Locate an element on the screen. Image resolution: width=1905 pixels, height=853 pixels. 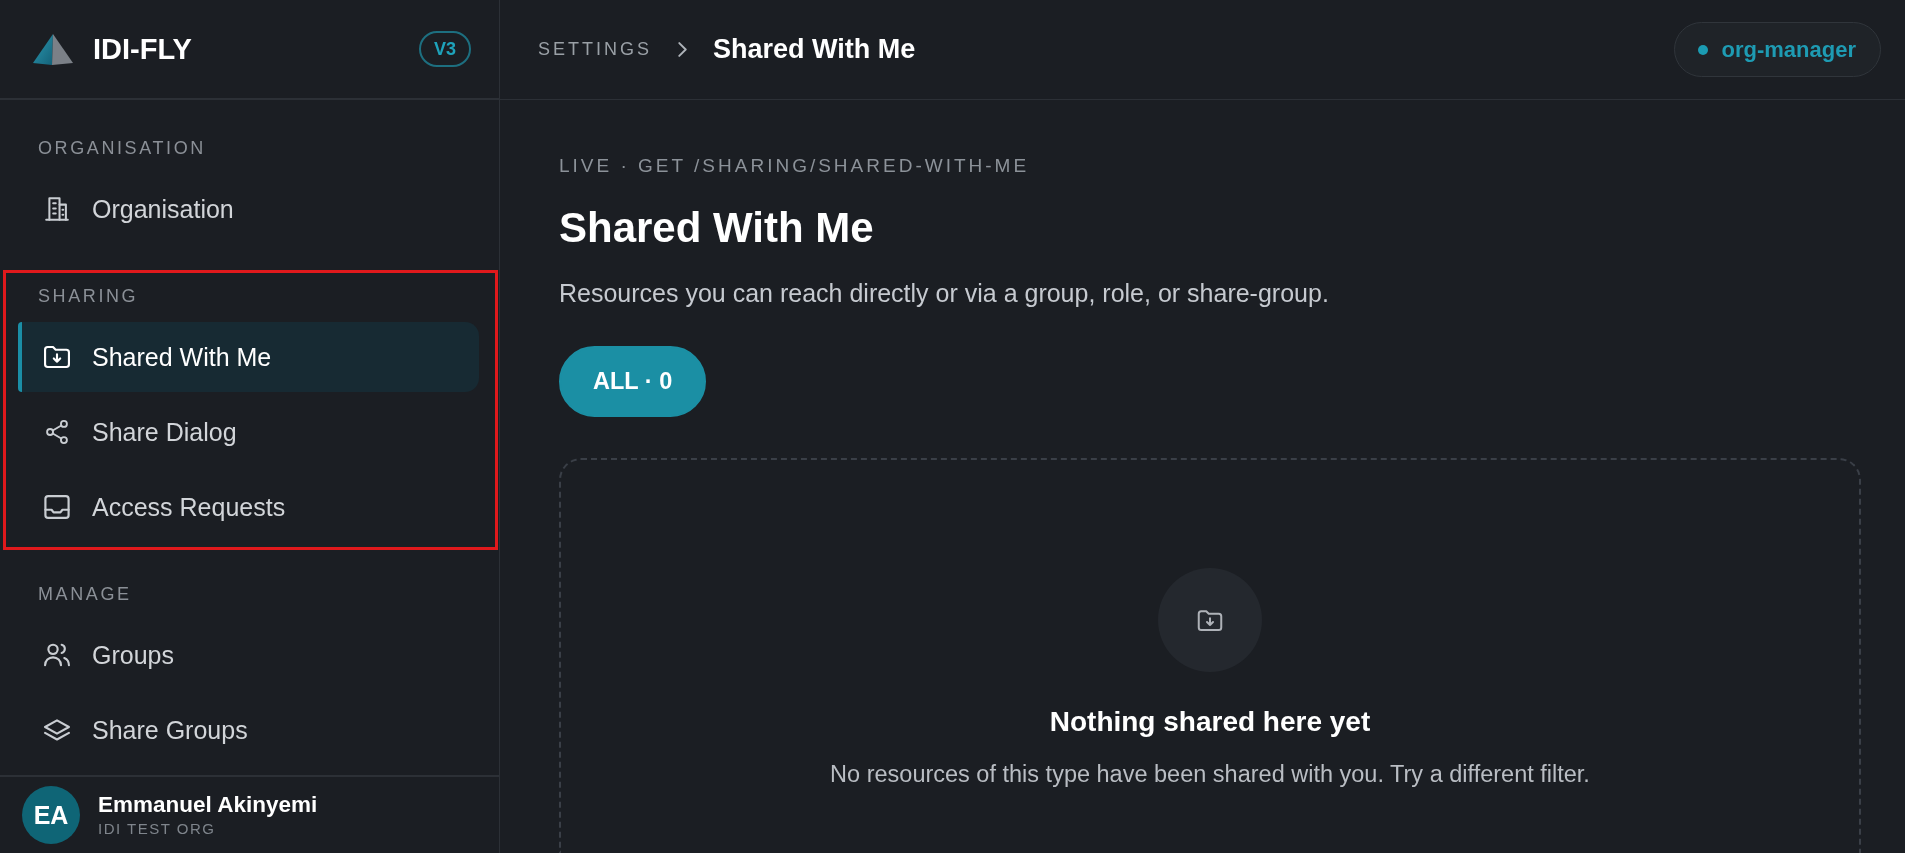
section-heading: SHARING is located at coordinates (88, 296).